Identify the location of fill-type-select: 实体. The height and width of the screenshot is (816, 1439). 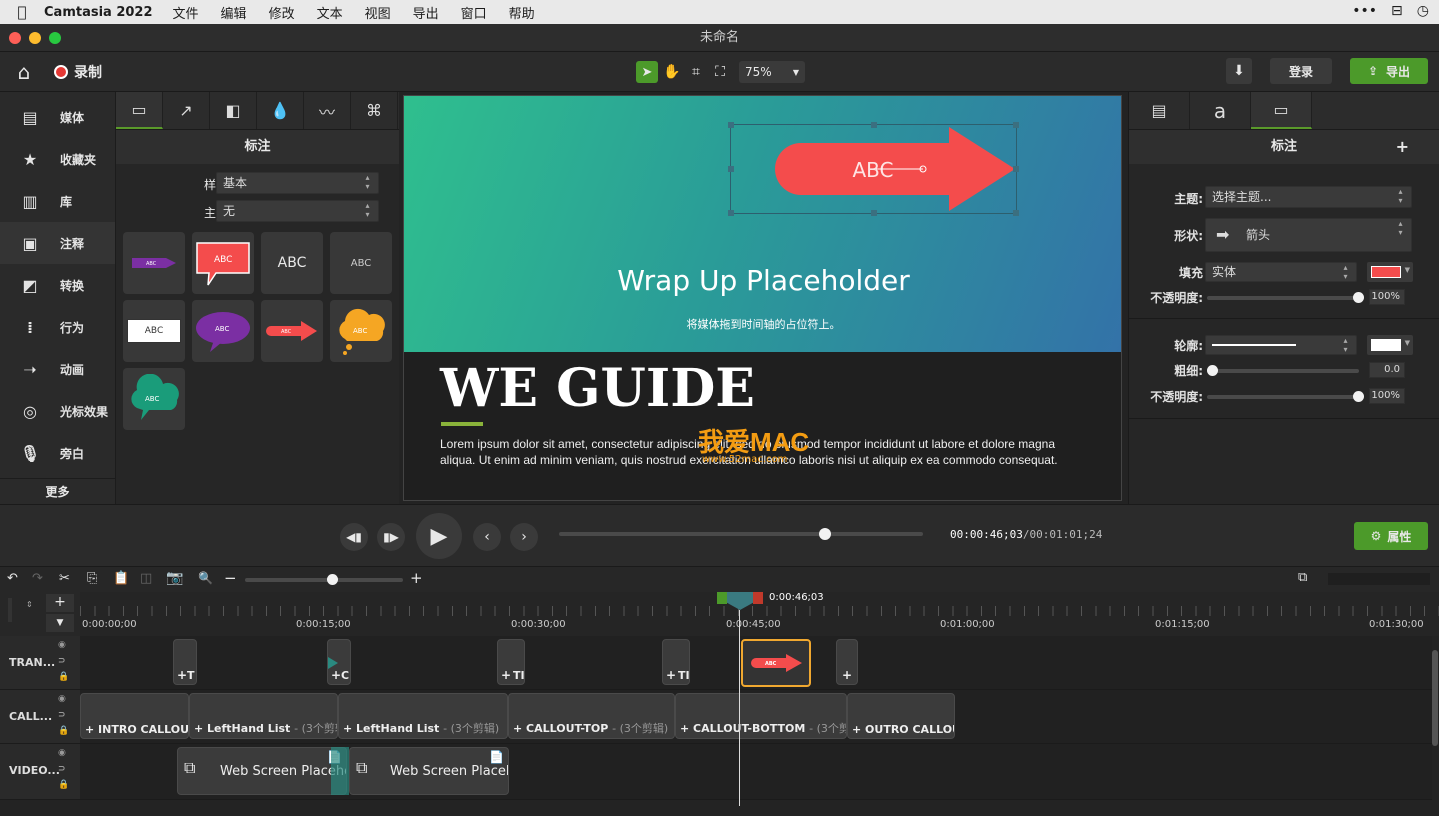
(1281, 272).